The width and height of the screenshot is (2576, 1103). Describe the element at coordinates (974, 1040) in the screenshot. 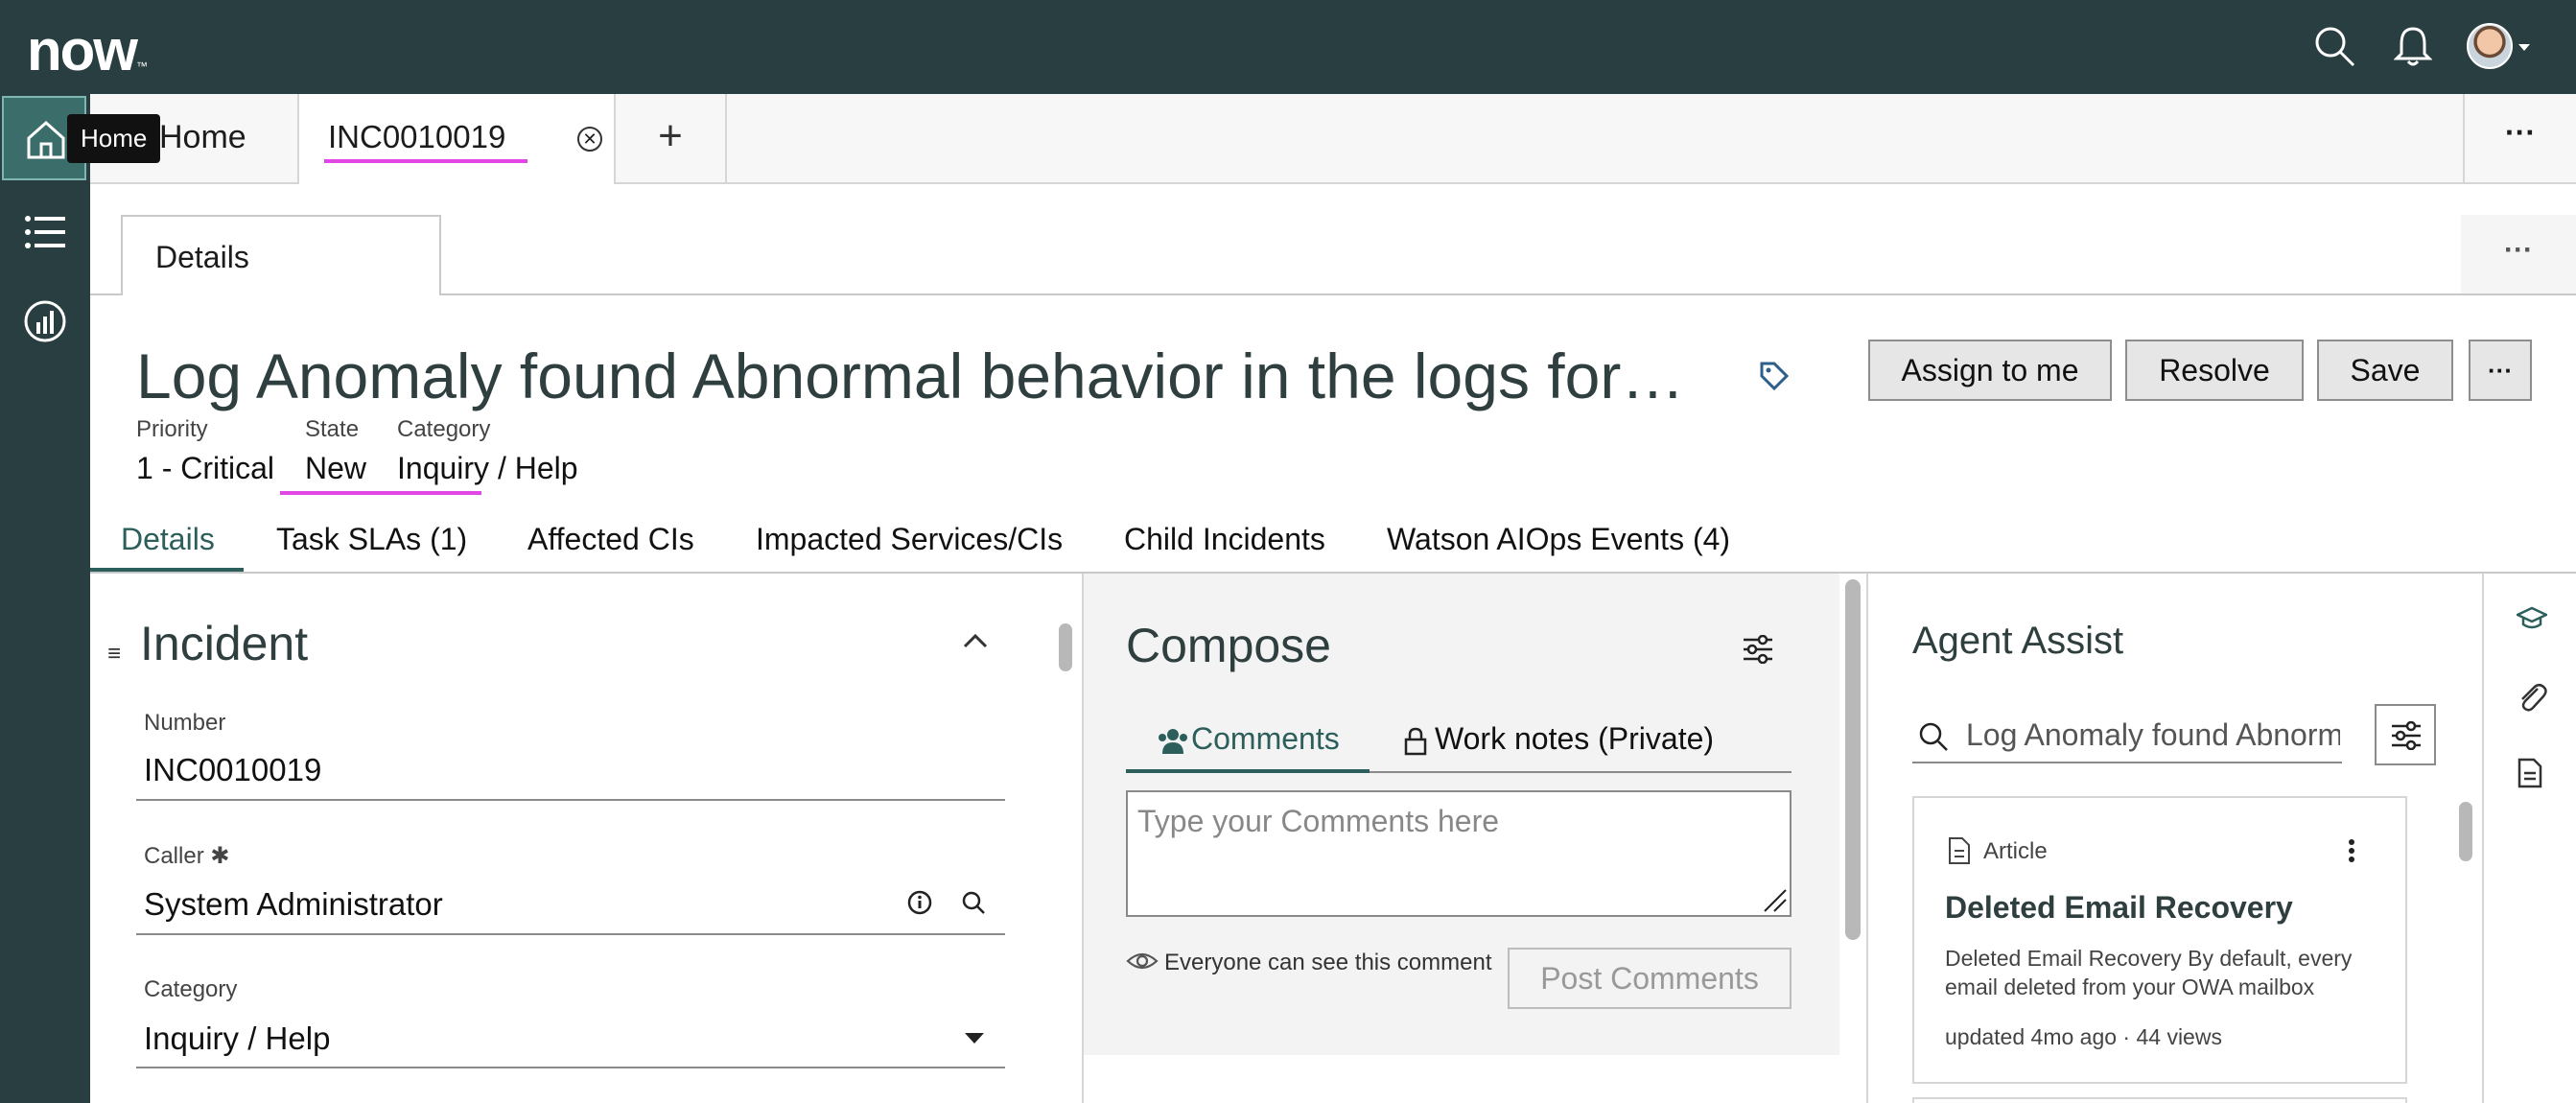

I see `chevron-down-icon` at that location.